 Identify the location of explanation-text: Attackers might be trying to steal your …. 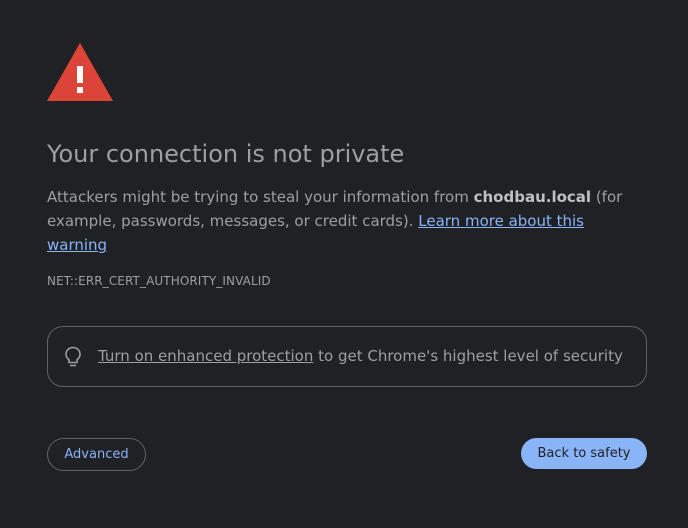
(347, 221).